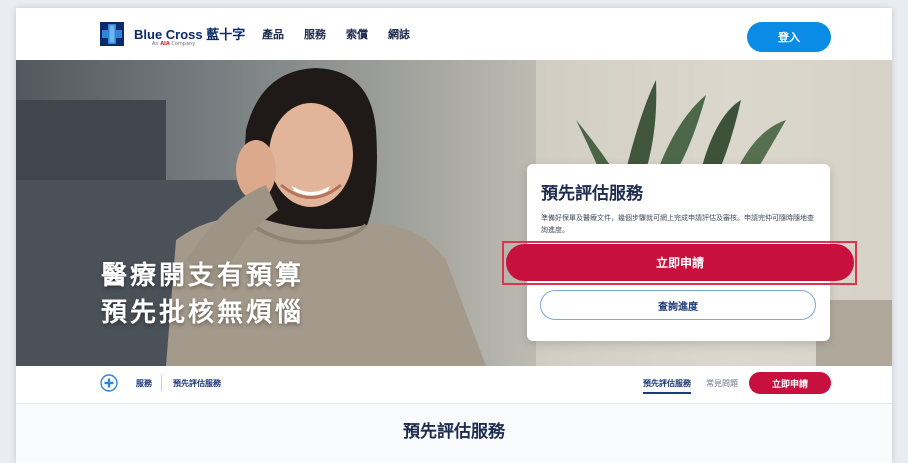 Image resolution: width=908 pixels, height=463 pixels. What do you see at coordinates (790, 383) in the screenshot?
I see `subnav-apply-button: 立即申請` at bounding box center [790, 383].